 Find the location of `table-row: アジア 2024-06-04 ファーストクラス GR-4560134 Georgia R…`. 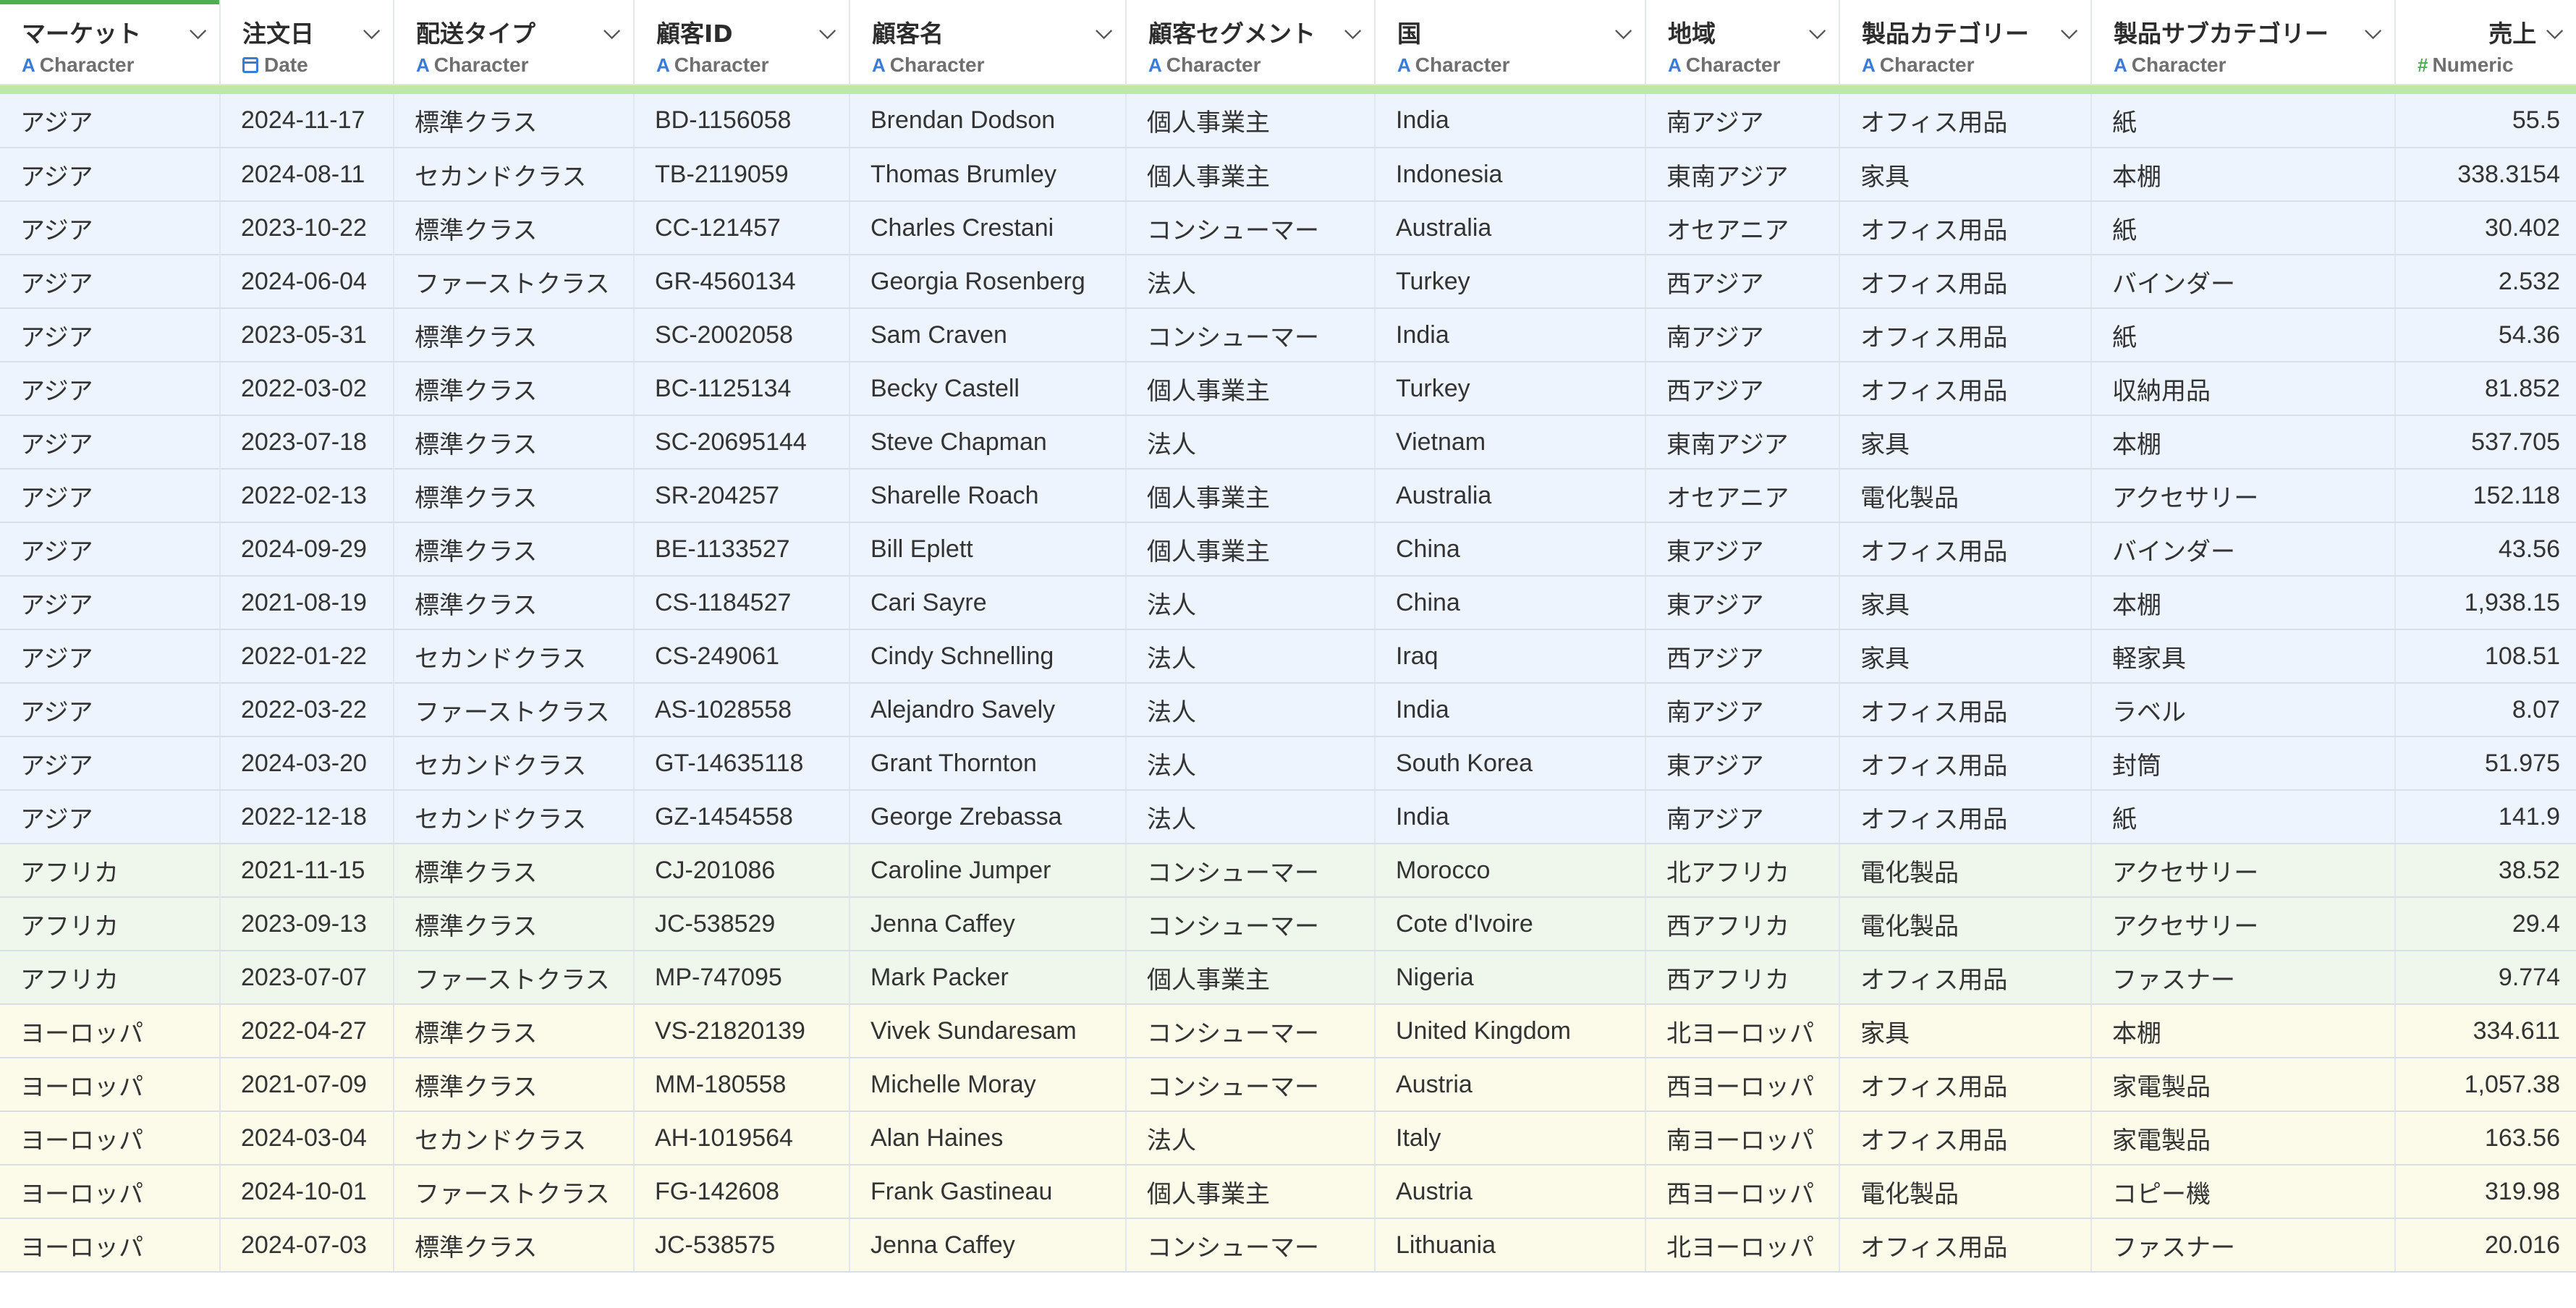

table-row: アジア 2024-06-04 ファーストクラス GR-4560134 Georgia R… is located at coordinates (1288, 282).